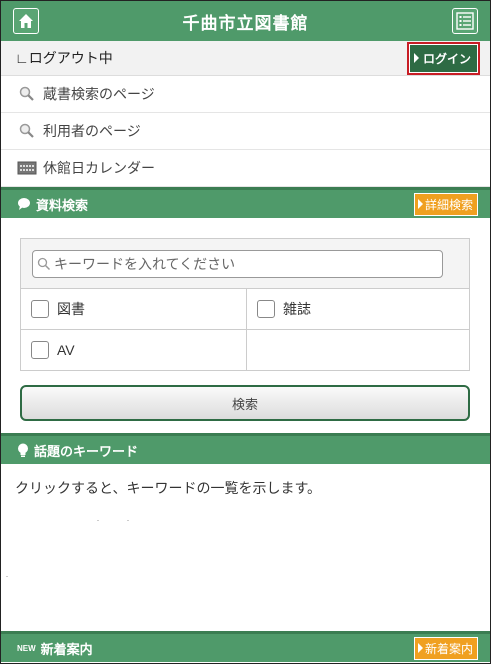 Image resolution: width=491 pixels, height=664 pixels. I want to click on home-icon, so click(26, 21).